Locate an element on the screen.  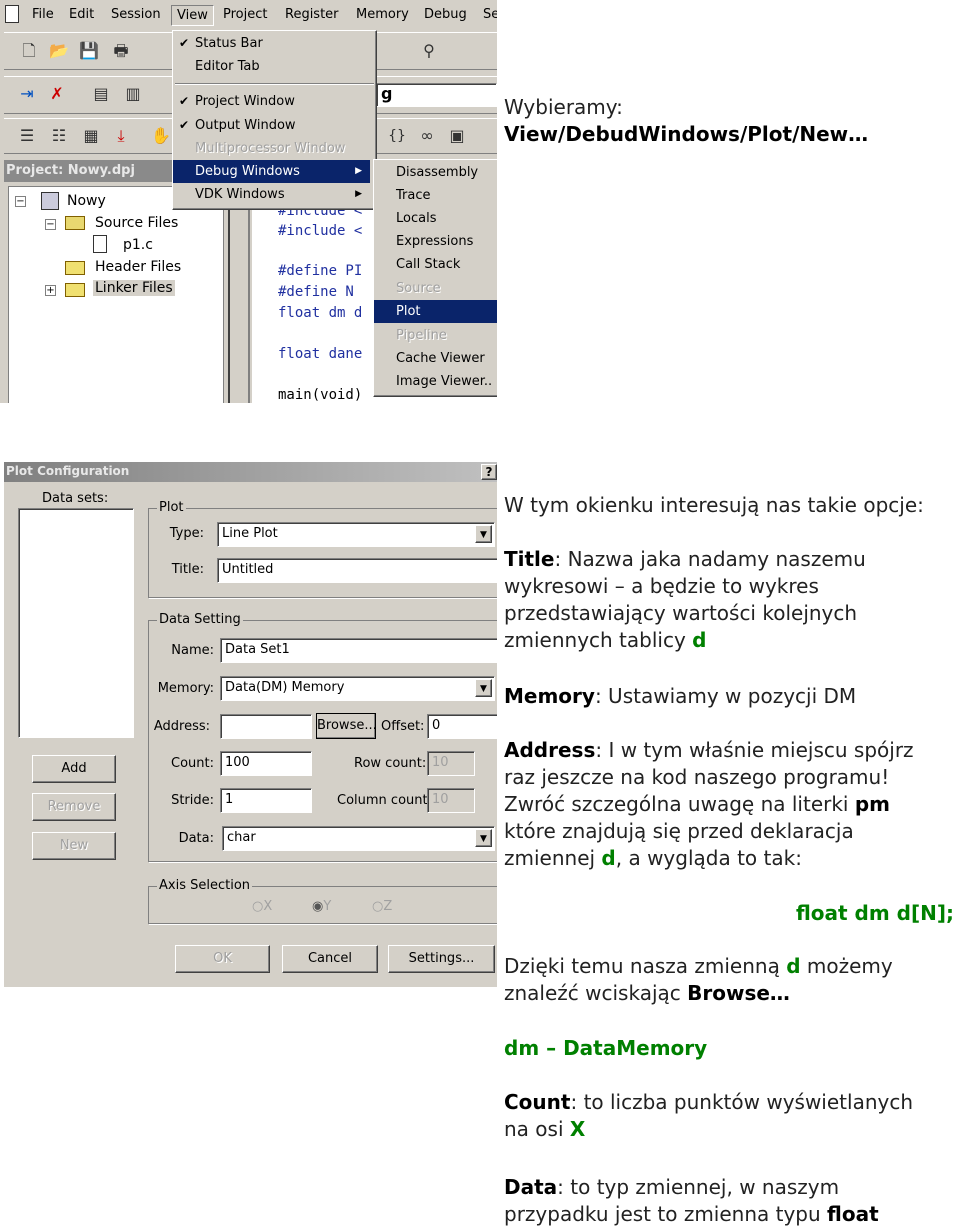
text: na osi is located at coordinates (537, 1129).